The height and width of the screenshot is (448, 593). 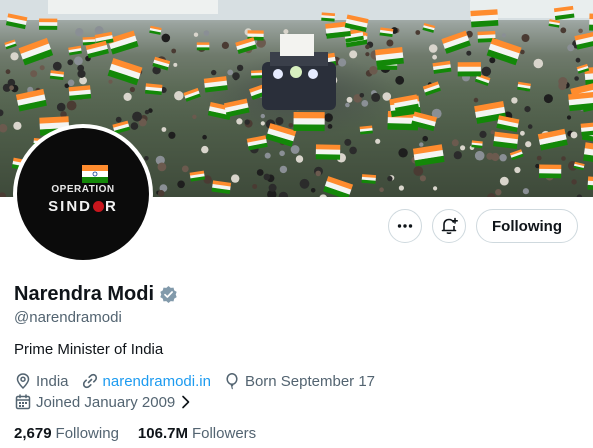 I want to click on birthday-text: Born September 17, so click(x=310, y=381).